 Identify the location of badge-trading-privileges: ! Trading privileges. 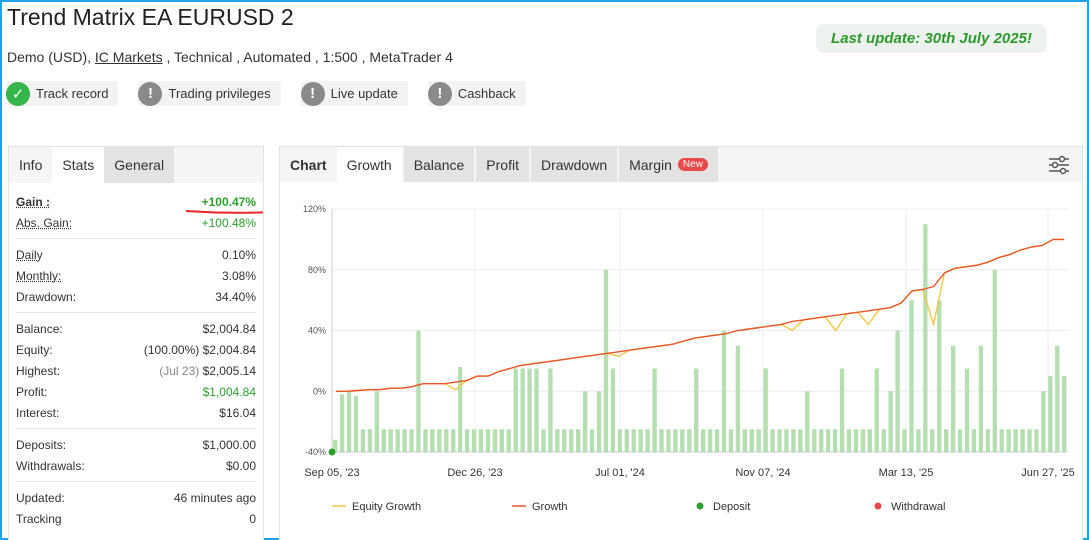
(209, 93).